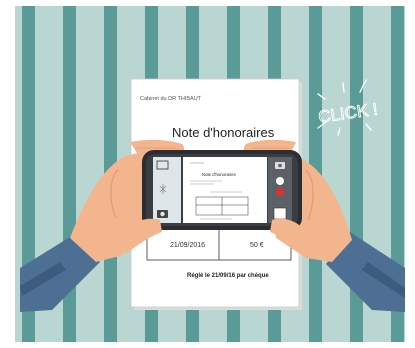 The height and width of the screenshot is (348, 415). What do you see at coordinates (187, 245) in the screenshot?
I see `fee-date: 21/09/2016` at bounding box center [187, 245].